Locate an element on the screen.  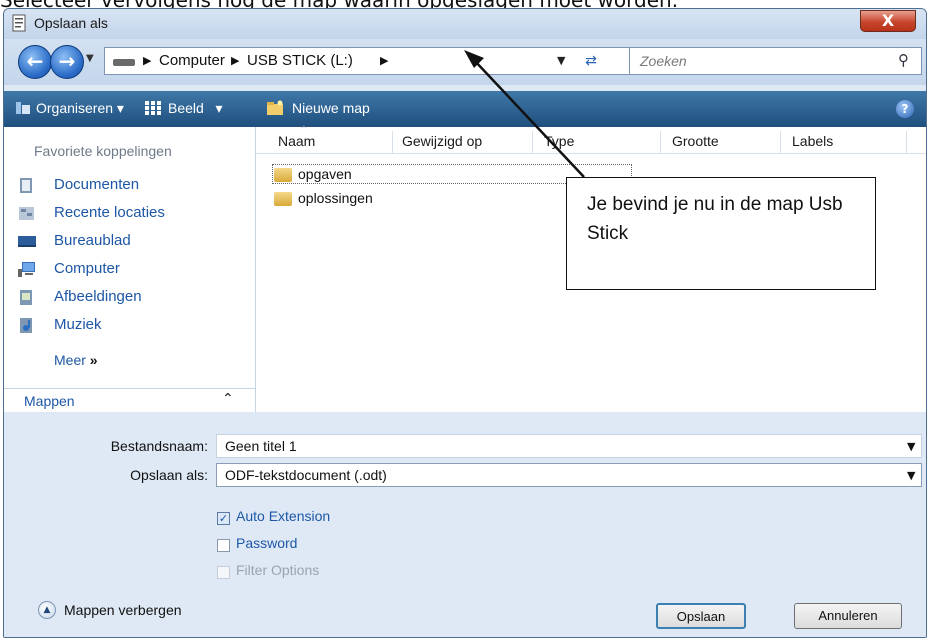
recent-places-icon is located at coordinates (26, 213).